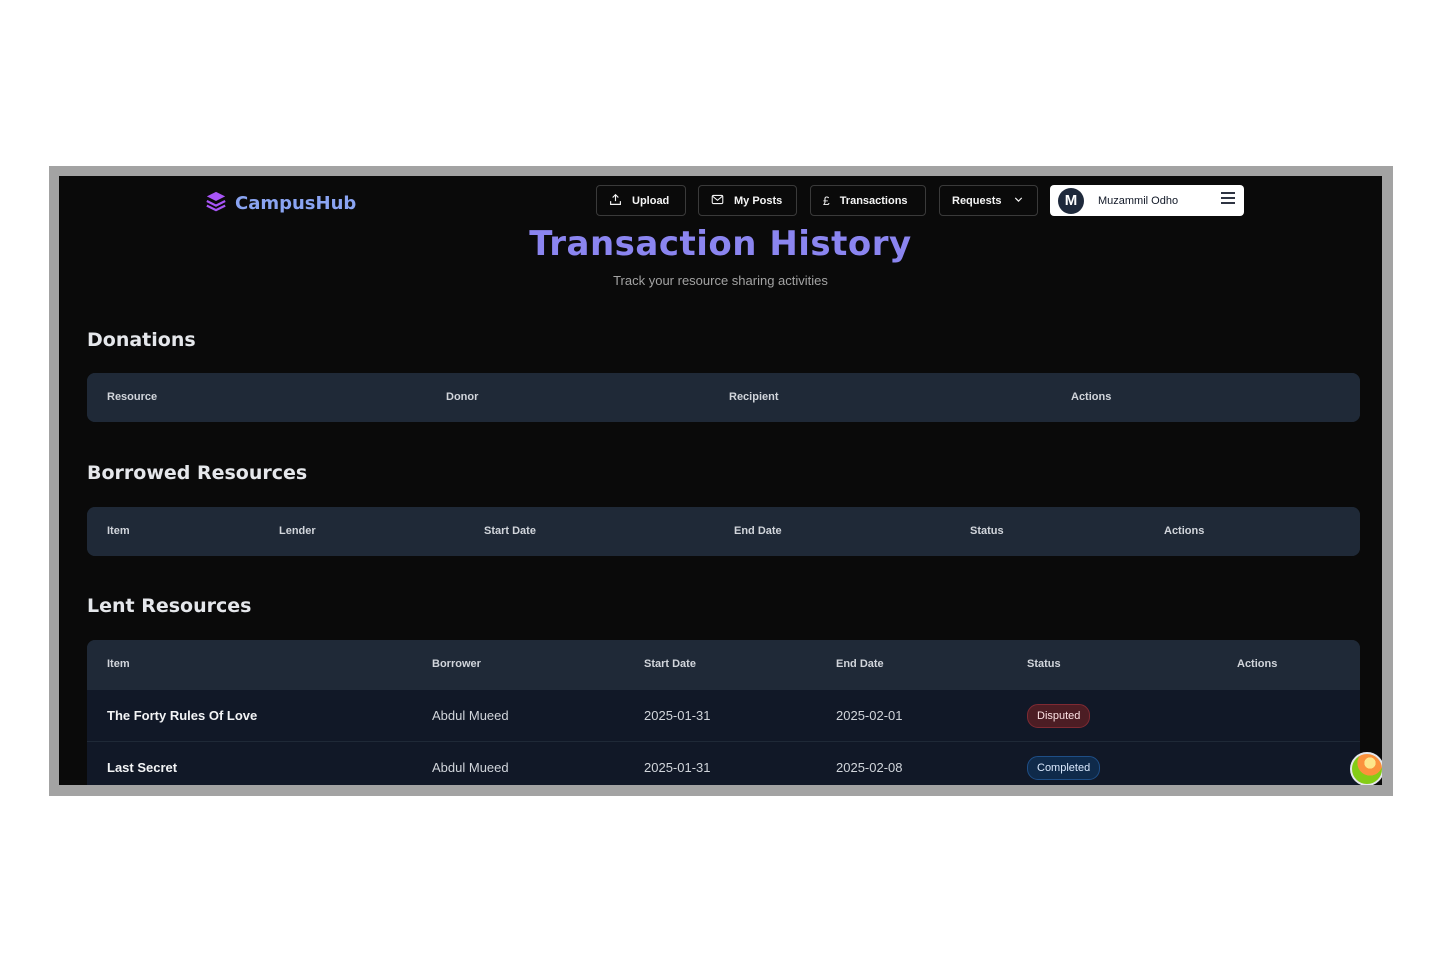 The width and height of the screenshot is (1440, 960). Describe the element at coordinates (456, 664) in the screenshot. I see `column-header: Borrower` at that location.